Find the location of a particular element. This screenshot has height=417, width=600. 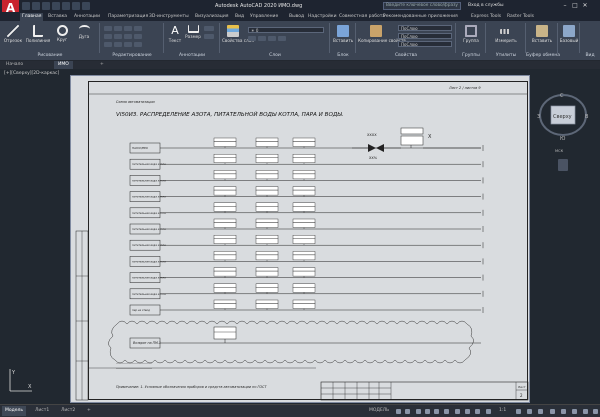

transparency-icon is located at coordinates (467, 411).